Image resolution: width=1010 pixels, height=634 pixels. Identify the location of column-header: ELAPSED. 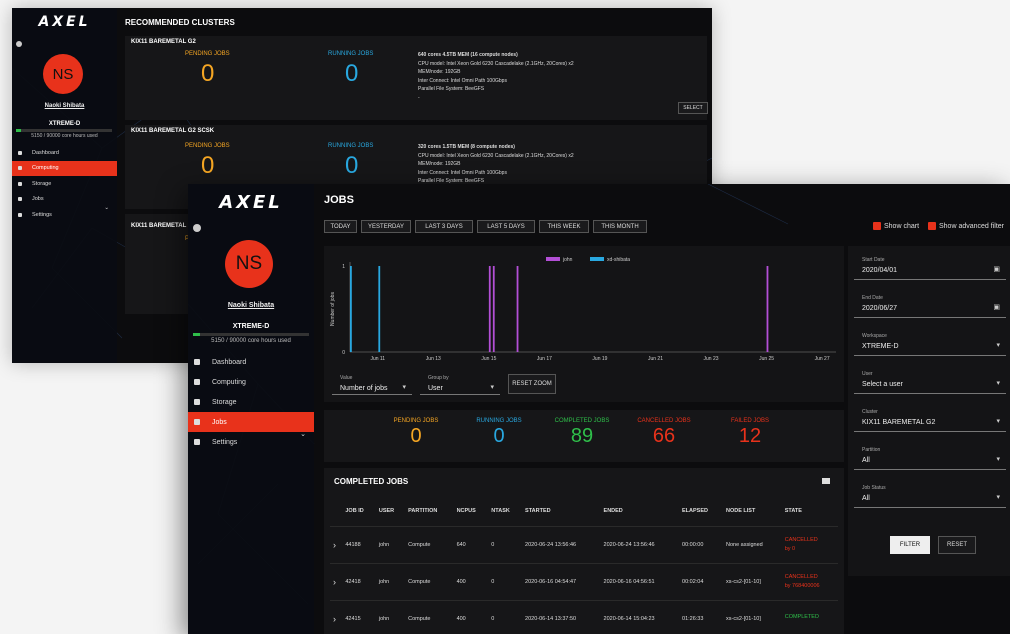
(701, 511).